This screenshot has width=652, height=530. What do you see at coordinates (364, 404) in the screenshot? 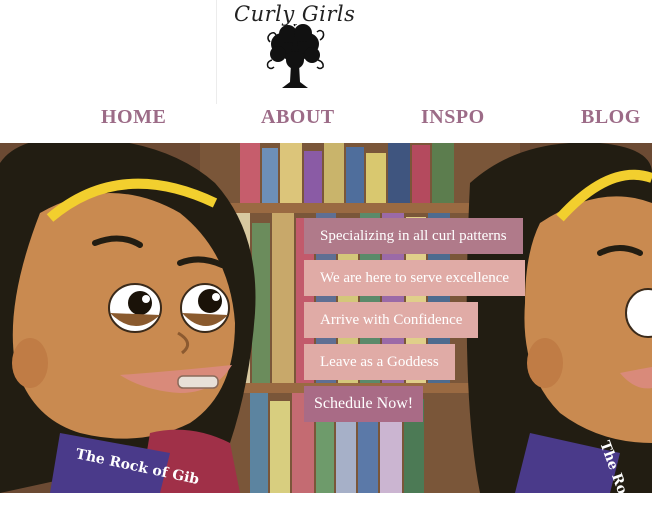
I see `schedule-now-button: Schedule Now!` at bounding box center [364, 404].